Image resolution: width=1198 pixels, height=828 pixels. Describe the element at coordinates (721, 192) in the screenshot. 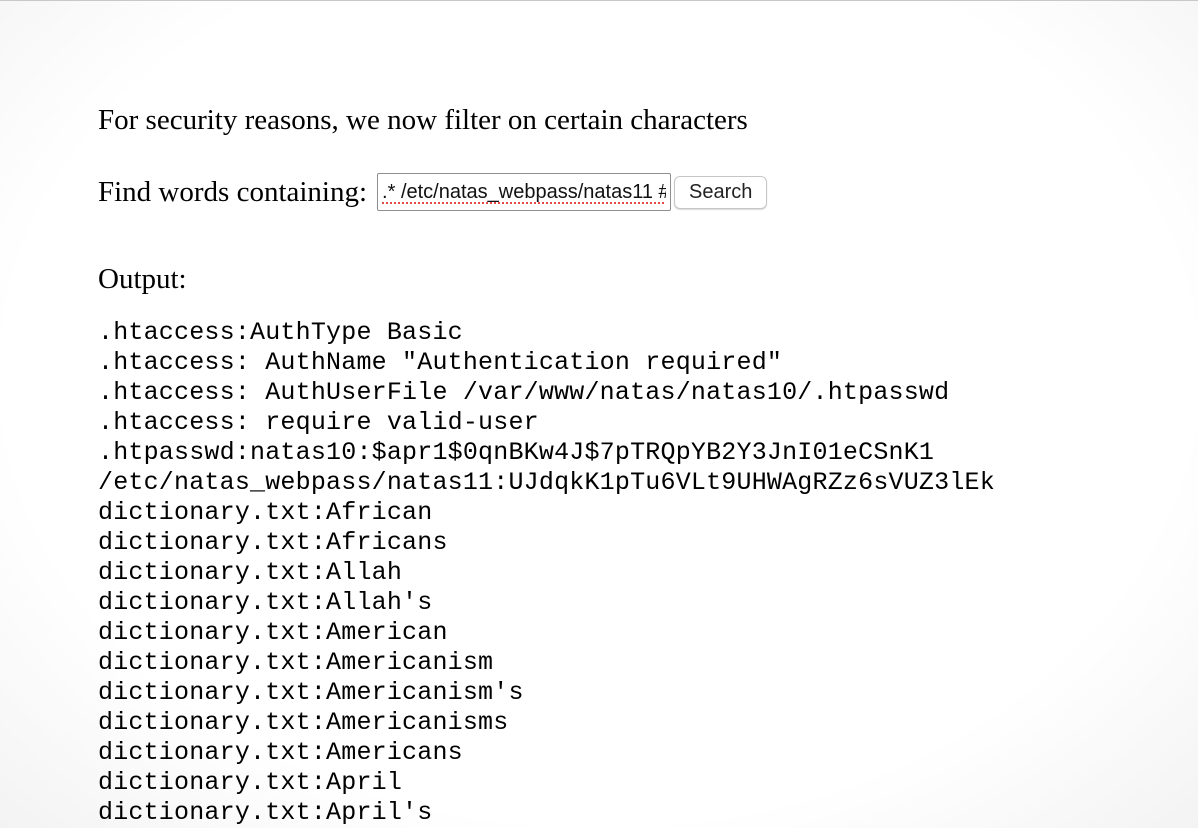

I see `search-button: Search` at that location.